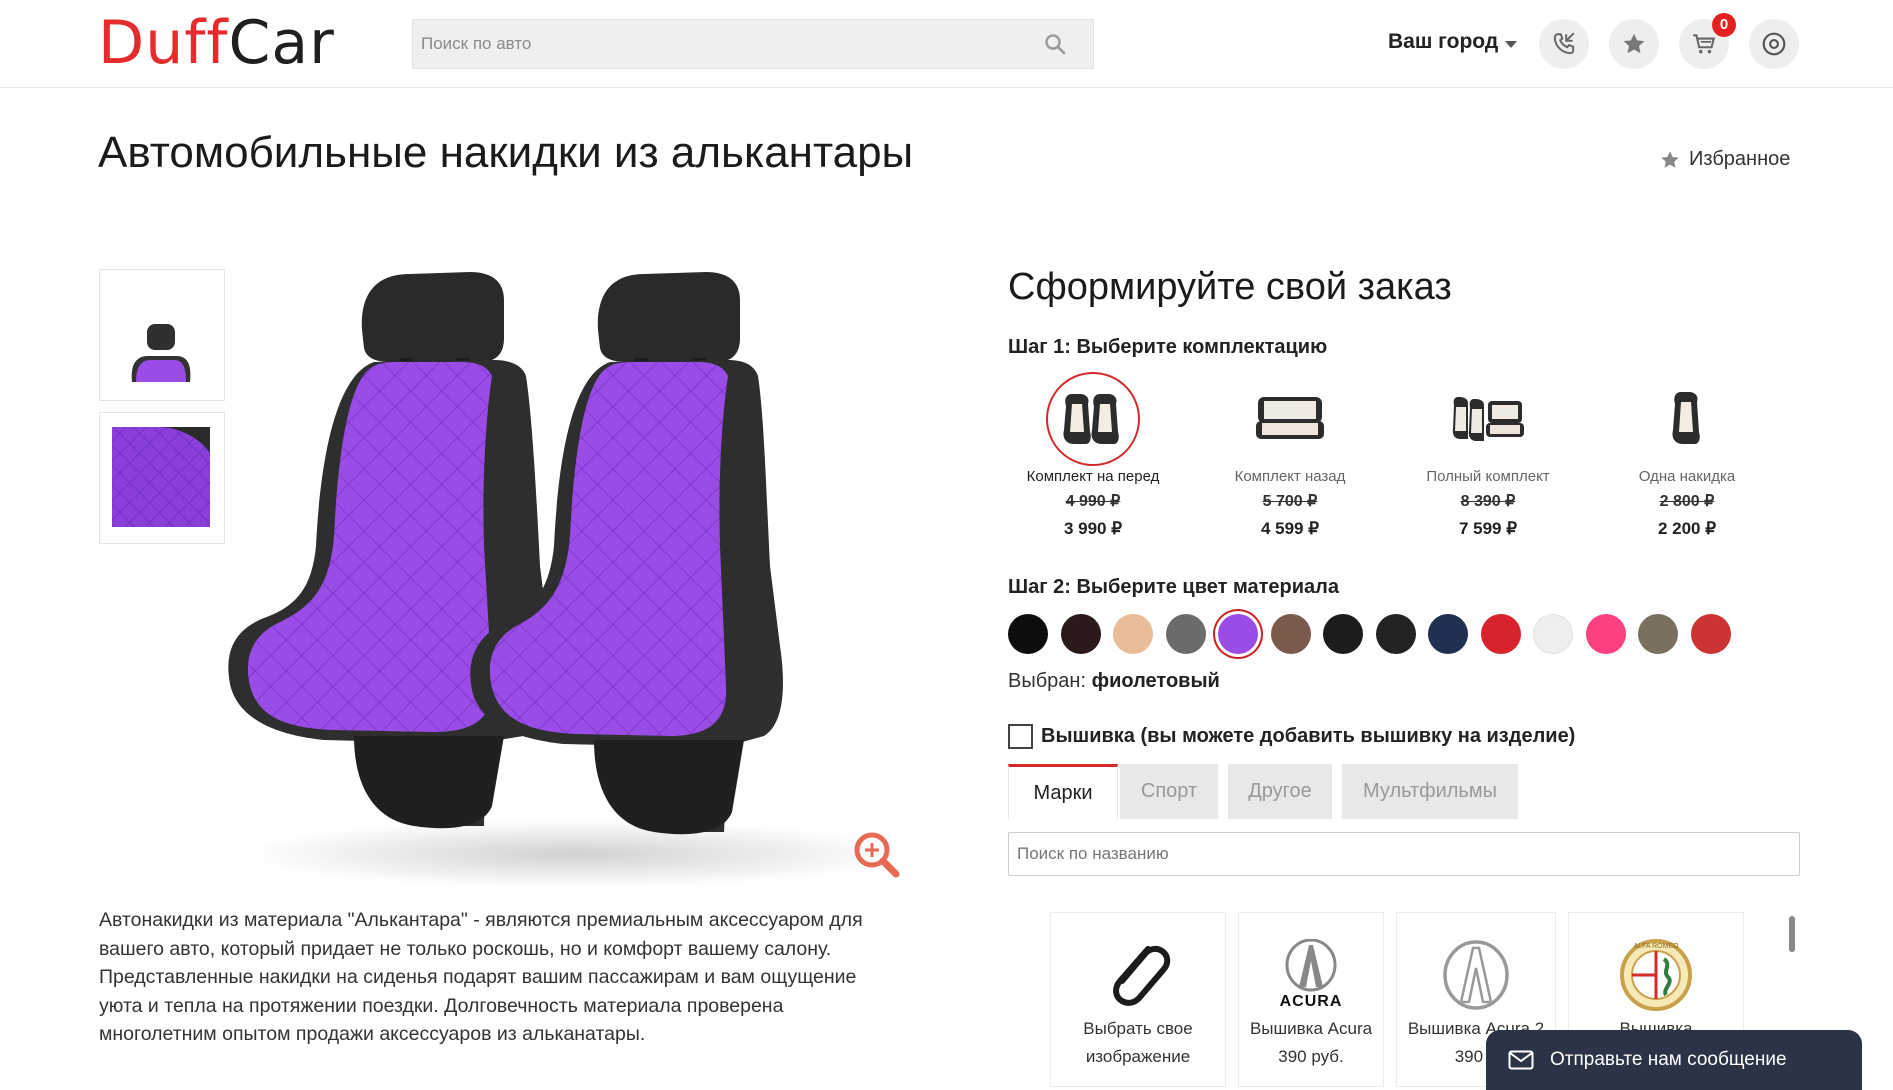 This screenshot has height=1090, width=1893. What do you see at coordinates (1488, 501) in the screenshot?
I see `kit-old-price: 8 390 ₽` at bounding box center [1488, 501].